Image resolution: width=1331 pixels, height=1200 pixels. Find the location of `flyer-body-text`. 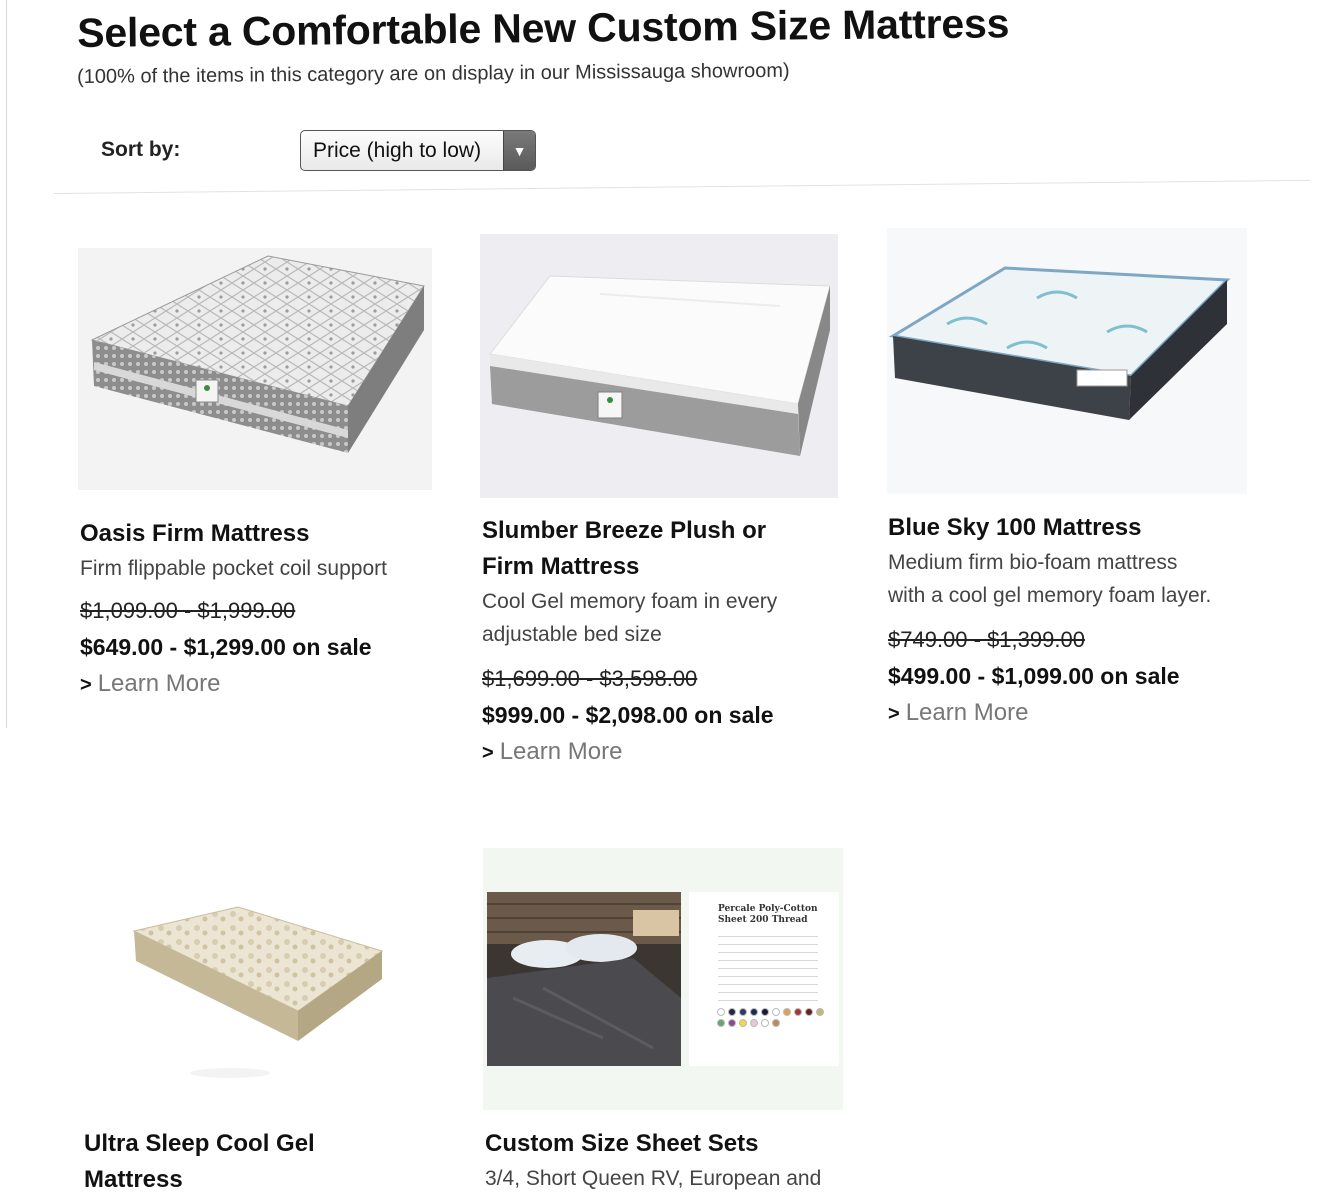

flyer-body-text is located at coordinates (768, 967).